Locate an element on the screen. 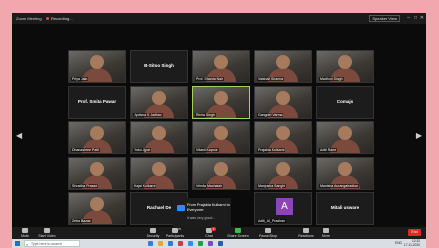  participant-tile: Priya Jain is located at coordinates (97, 66).